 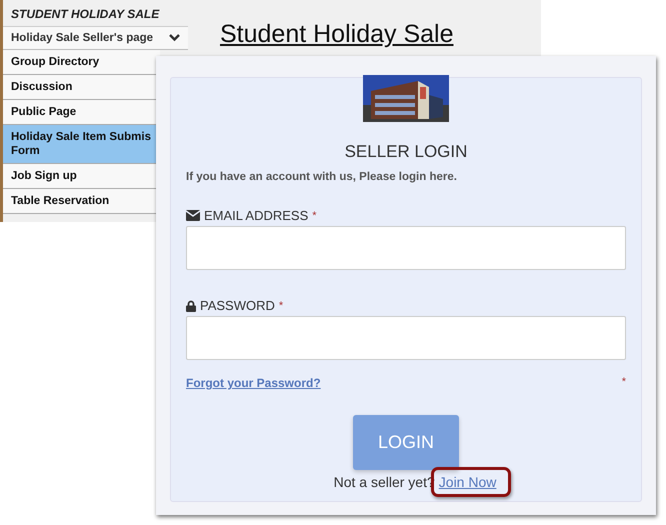 I want to click on intro-text: If you have an account with us, Please login here., so click(x=322, y=177).